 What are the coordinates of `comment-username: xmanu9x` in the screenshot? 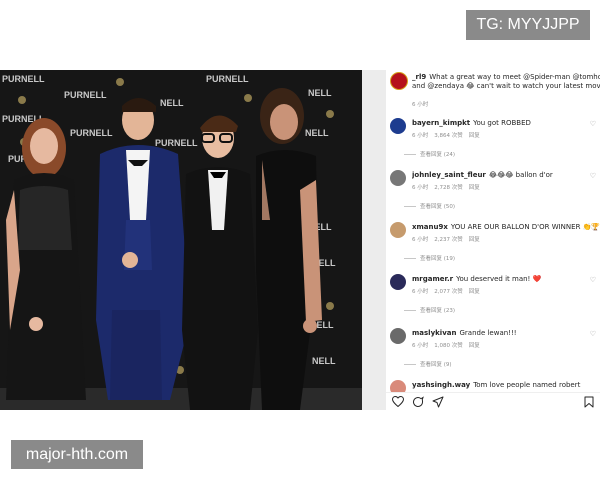 It's located at (430, 227).